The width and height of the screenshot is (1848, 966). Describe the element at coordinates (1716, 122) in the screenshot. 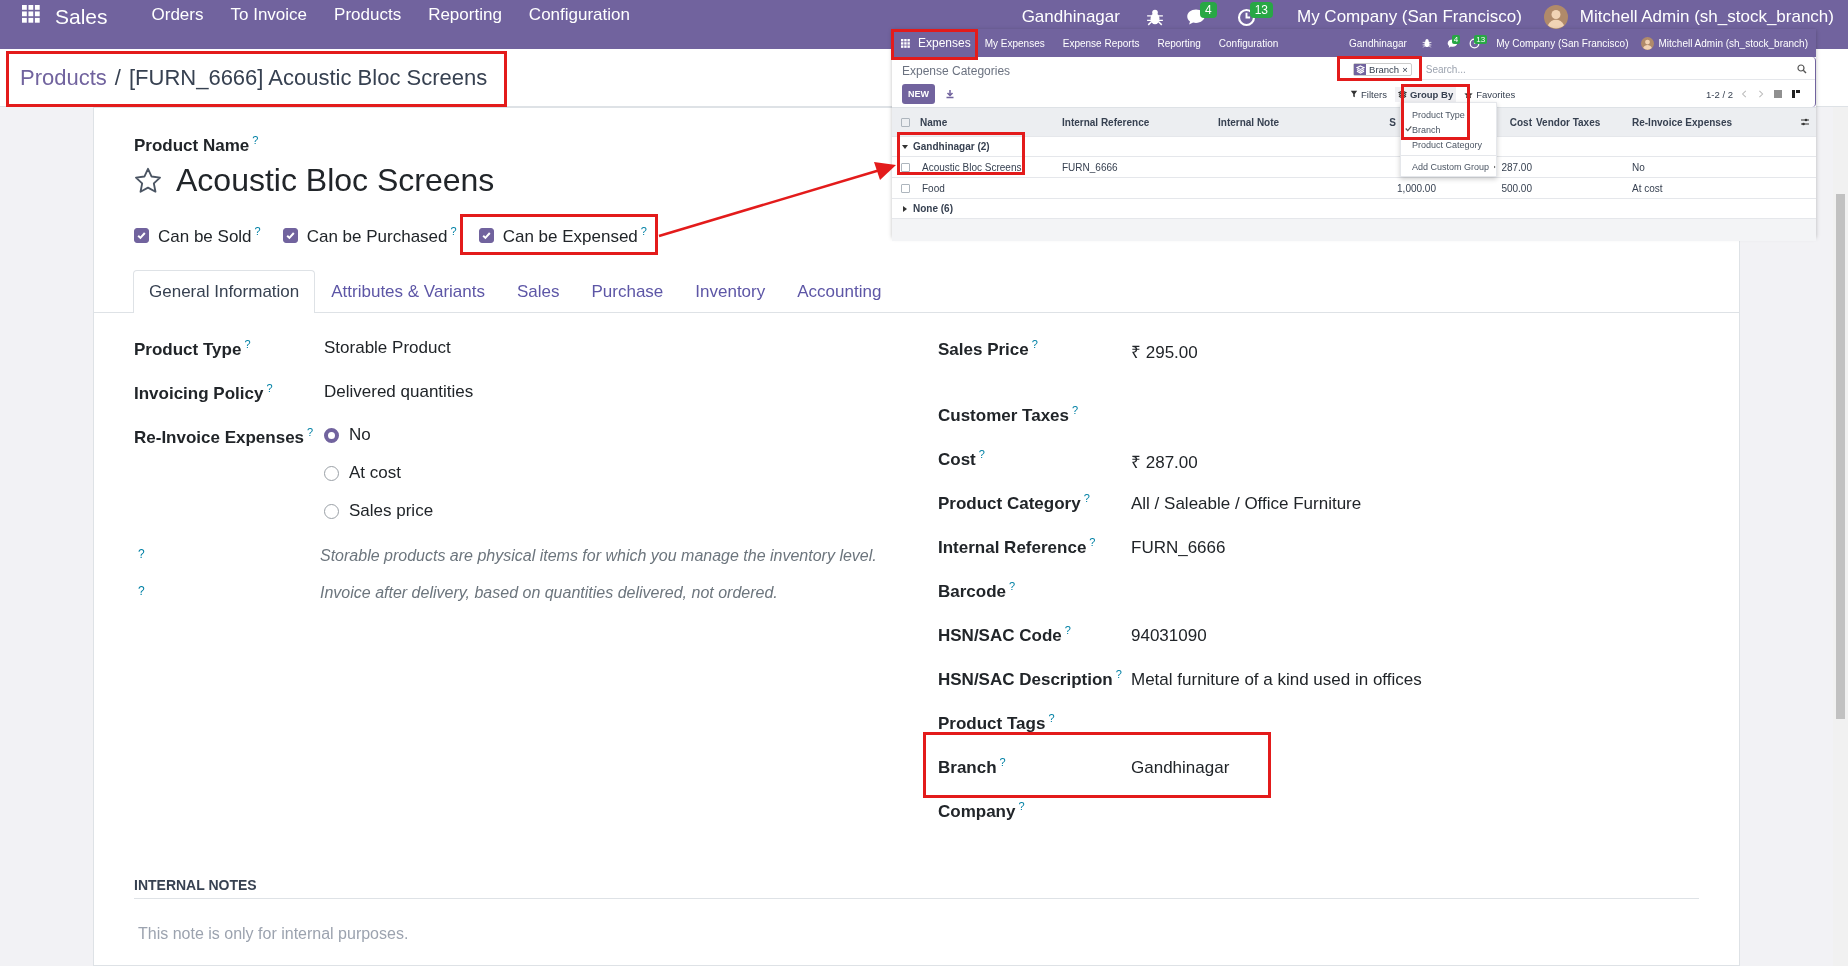

I see `column-header: Re-Invoice Expenses` at that location.